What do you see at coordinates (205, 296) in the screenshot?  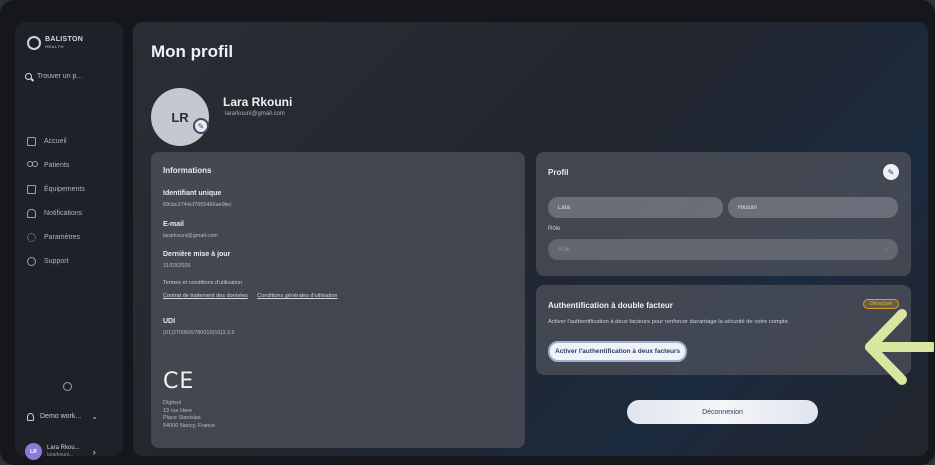 I see `contract-link: Contrat de traitement des données` at bounding box center [205, 296].